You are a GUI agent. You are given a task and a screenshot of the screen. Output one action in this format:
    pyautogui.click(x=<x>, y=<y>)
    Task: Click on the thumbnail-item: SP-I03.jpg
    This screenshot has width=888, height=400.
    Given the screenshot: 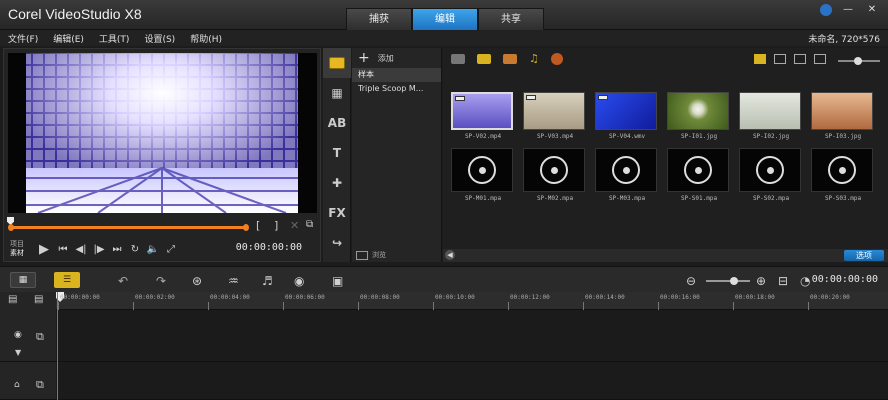 What is the action you would take?
    pyautogui.click(x=843, y=118)
    